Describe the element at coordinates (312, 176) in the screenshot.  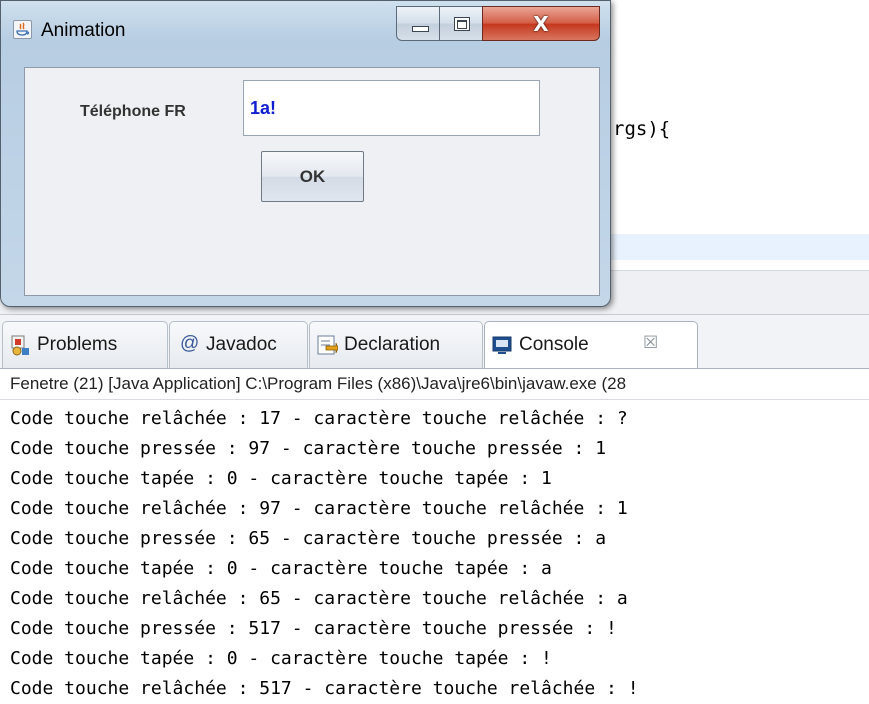
I see `ok-button: OK` at that location.